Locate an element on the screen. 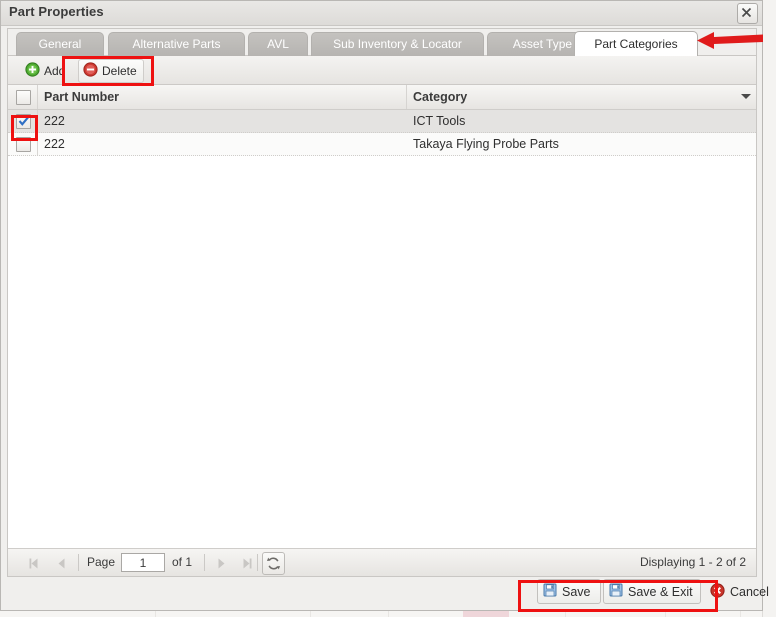 This screenshot has width=776, height=617. red-arrow-left-icon is located at coordinates (730, 40).